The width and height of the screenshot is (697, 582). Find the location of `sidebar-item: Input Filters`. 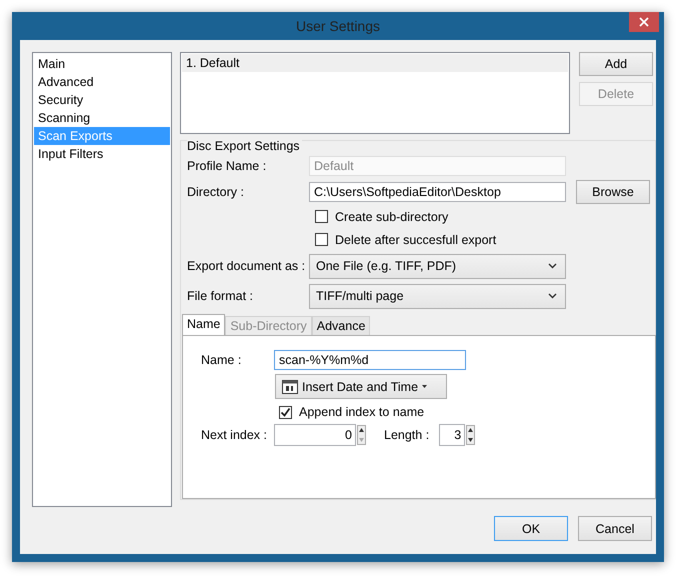

sidebar-item: Input Filters is located at coordinates (102, 154).